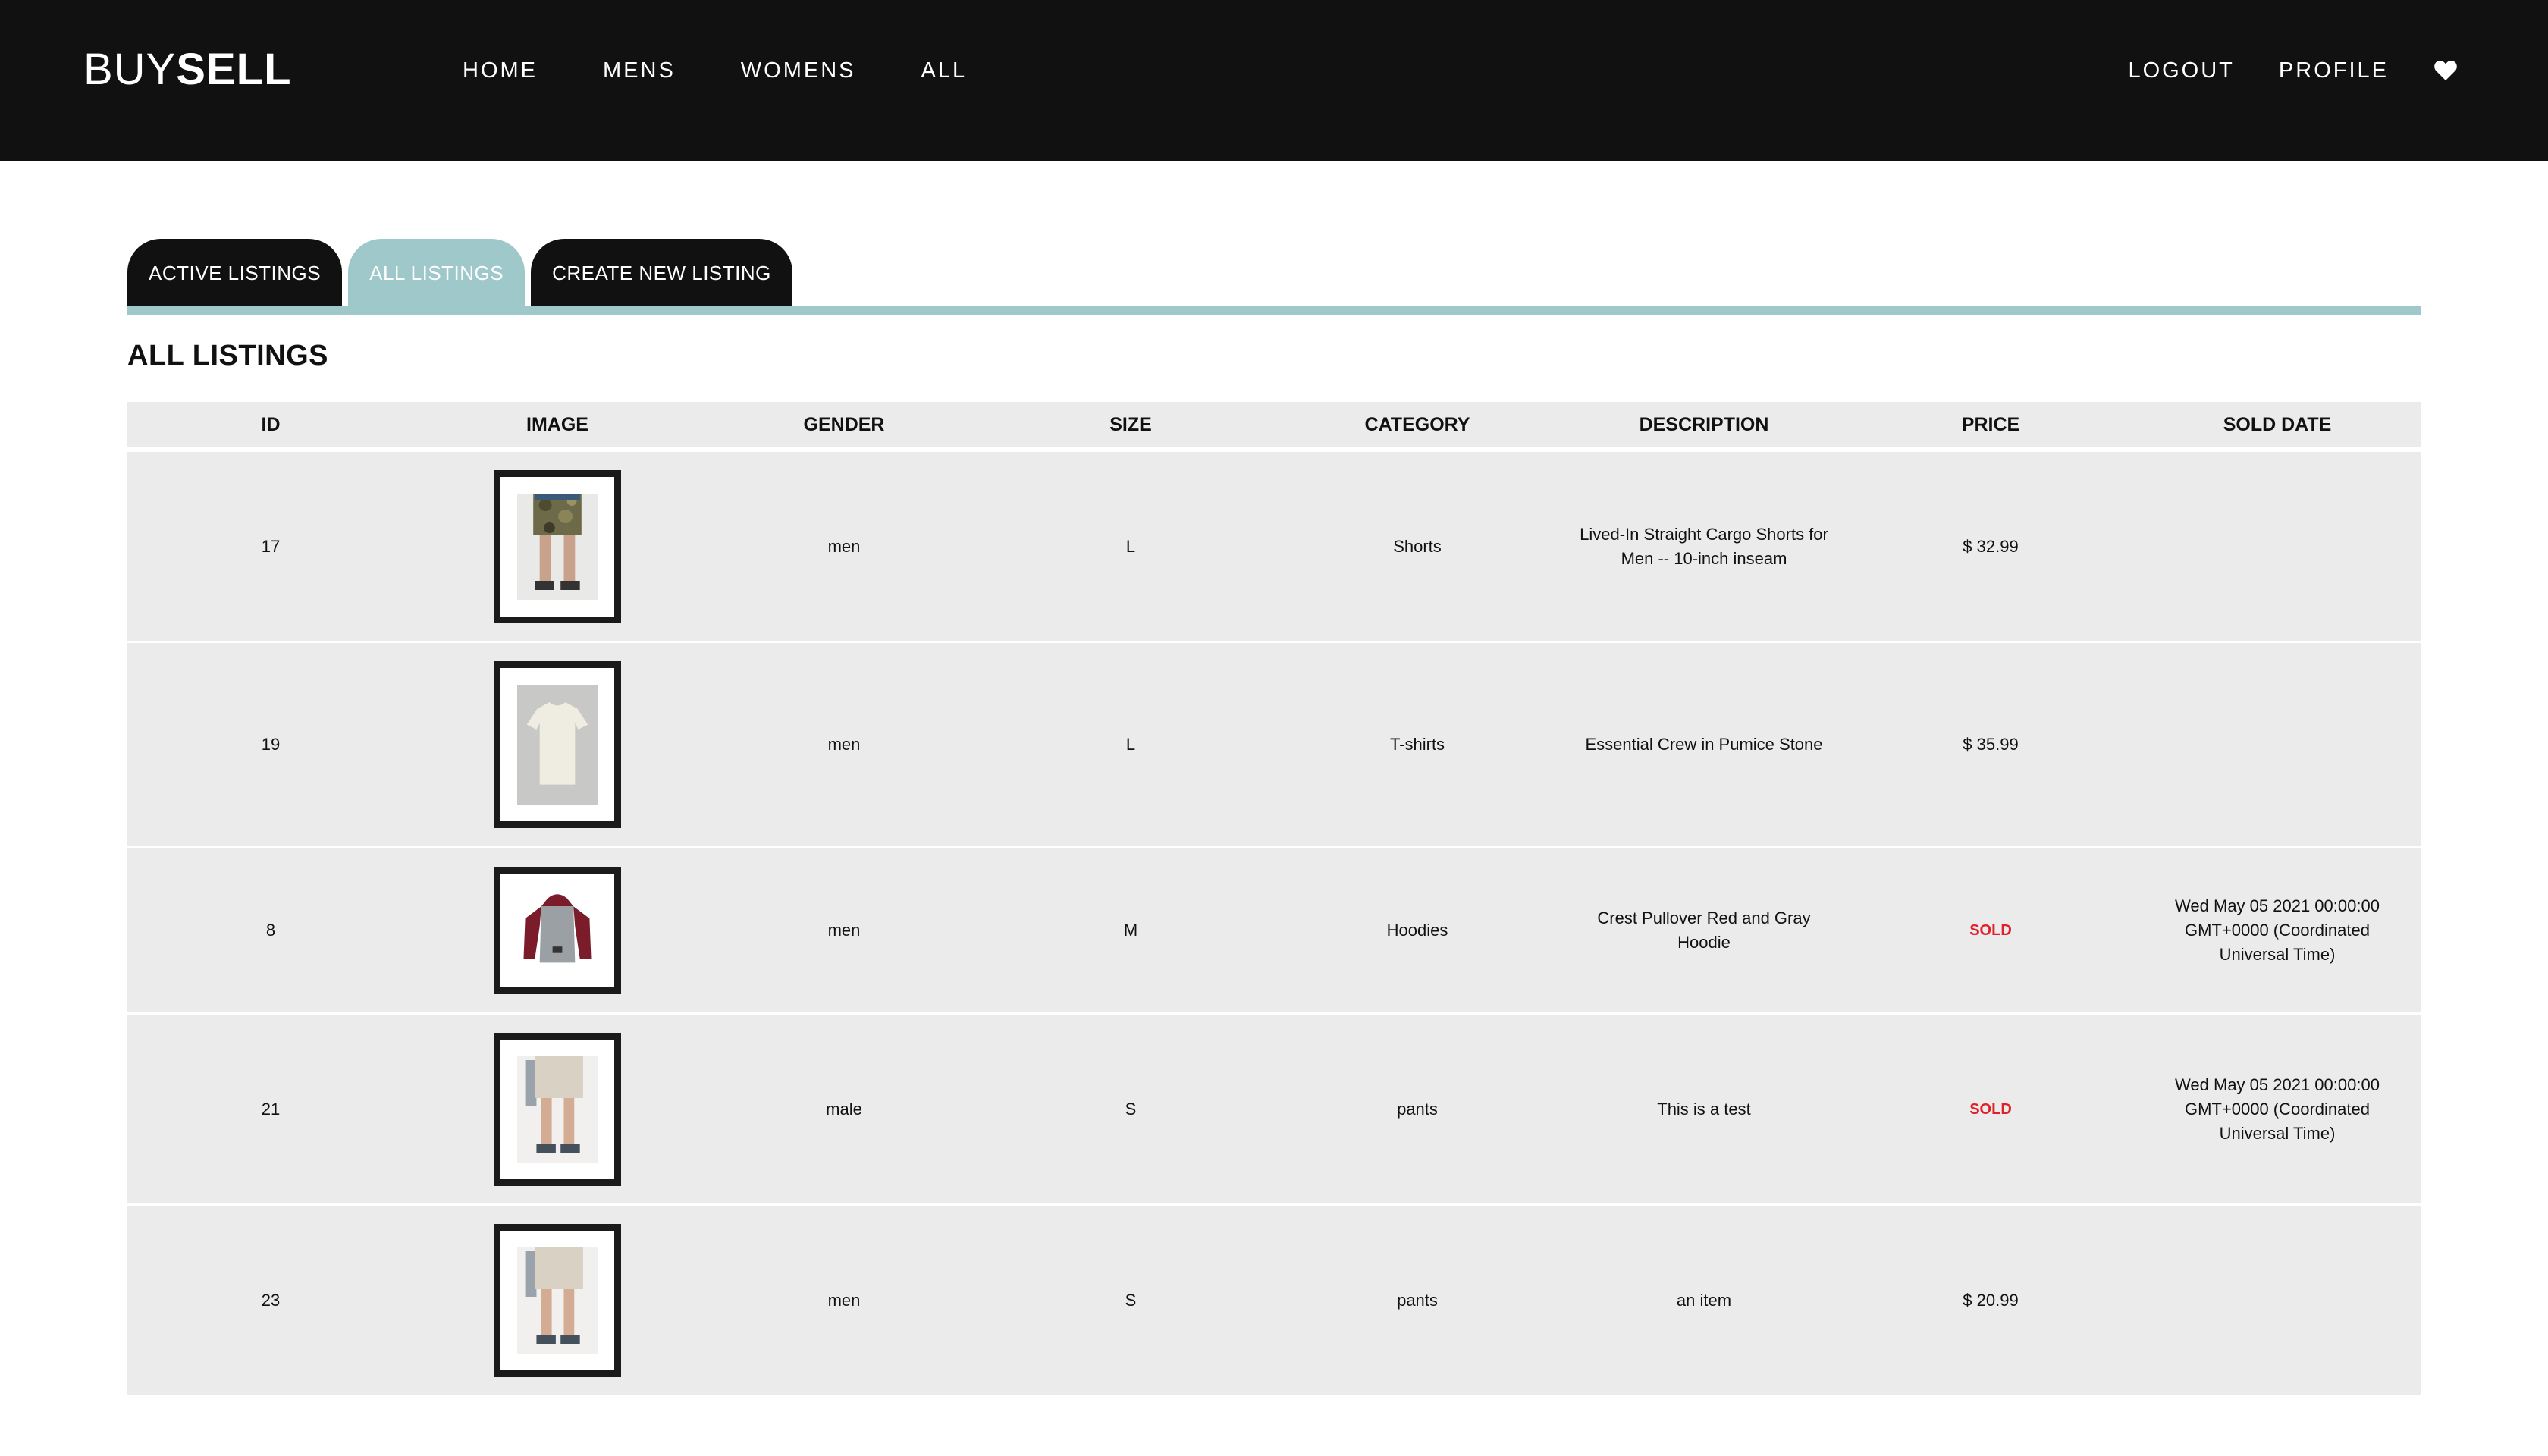 The height and width of the screenshot is (1456, 2548). I want to click on logout-link: LOGOUT, so click(2181, 70).